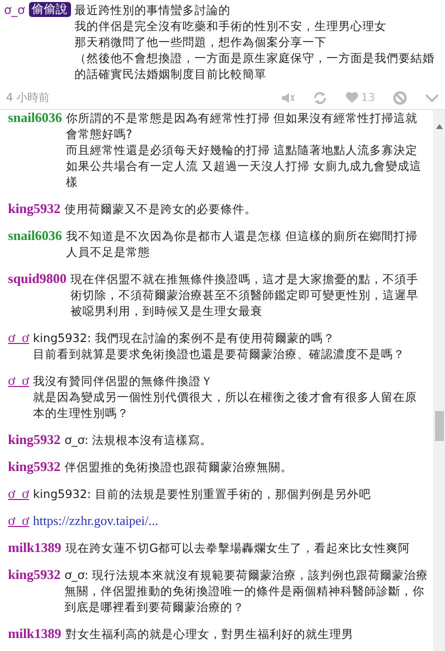  I want to click on comment-text: ơ_ơ: 現行法規本來就沒有規範要荷爾蒙治療，該判例也跟荷爾蒙治療無關，伴侶盟推動的免術換證唯一的條件是兩個精神科醫師診斷，你到底是哪裡看到要荷爾蒙治療的？, so click(246, 591).